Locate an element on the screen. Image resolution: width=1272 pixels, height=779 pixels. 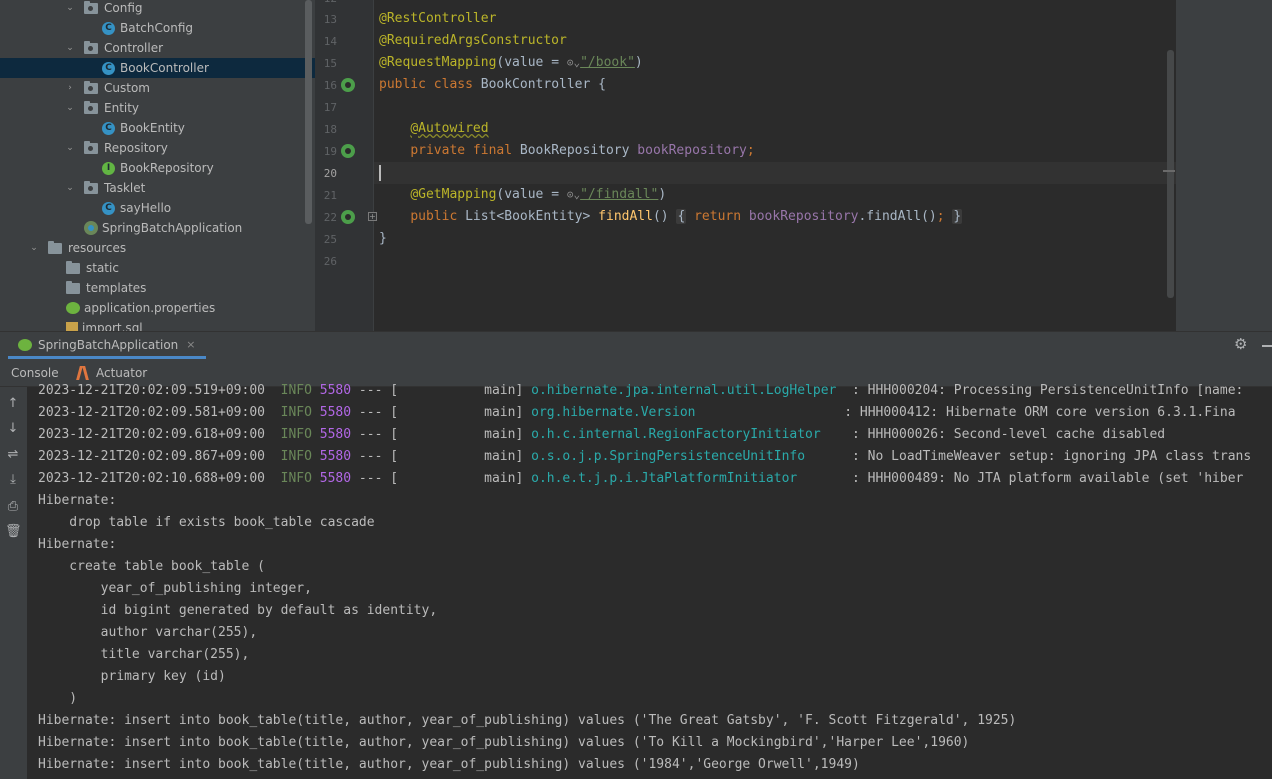
editor-caret-marker is located at coordinates (1169, 171).